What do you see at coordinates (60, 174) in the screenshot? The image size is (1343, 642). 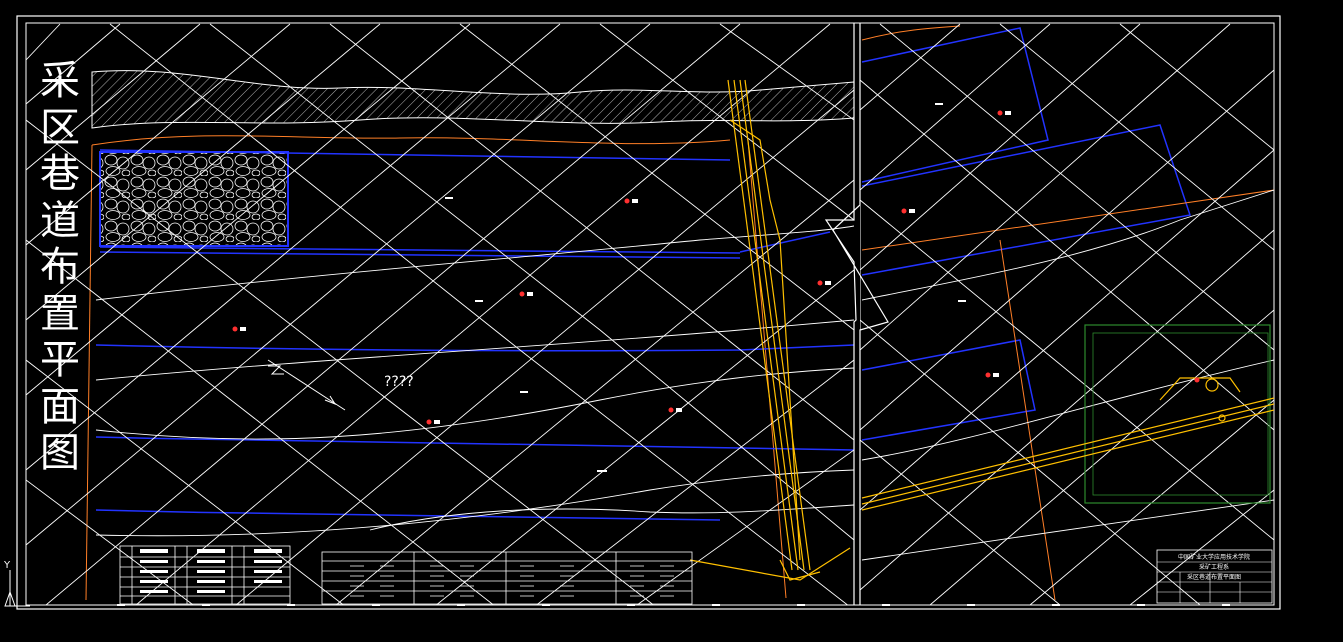 I see `drawing-title-char: 巷` at bounding box center [60, 174].